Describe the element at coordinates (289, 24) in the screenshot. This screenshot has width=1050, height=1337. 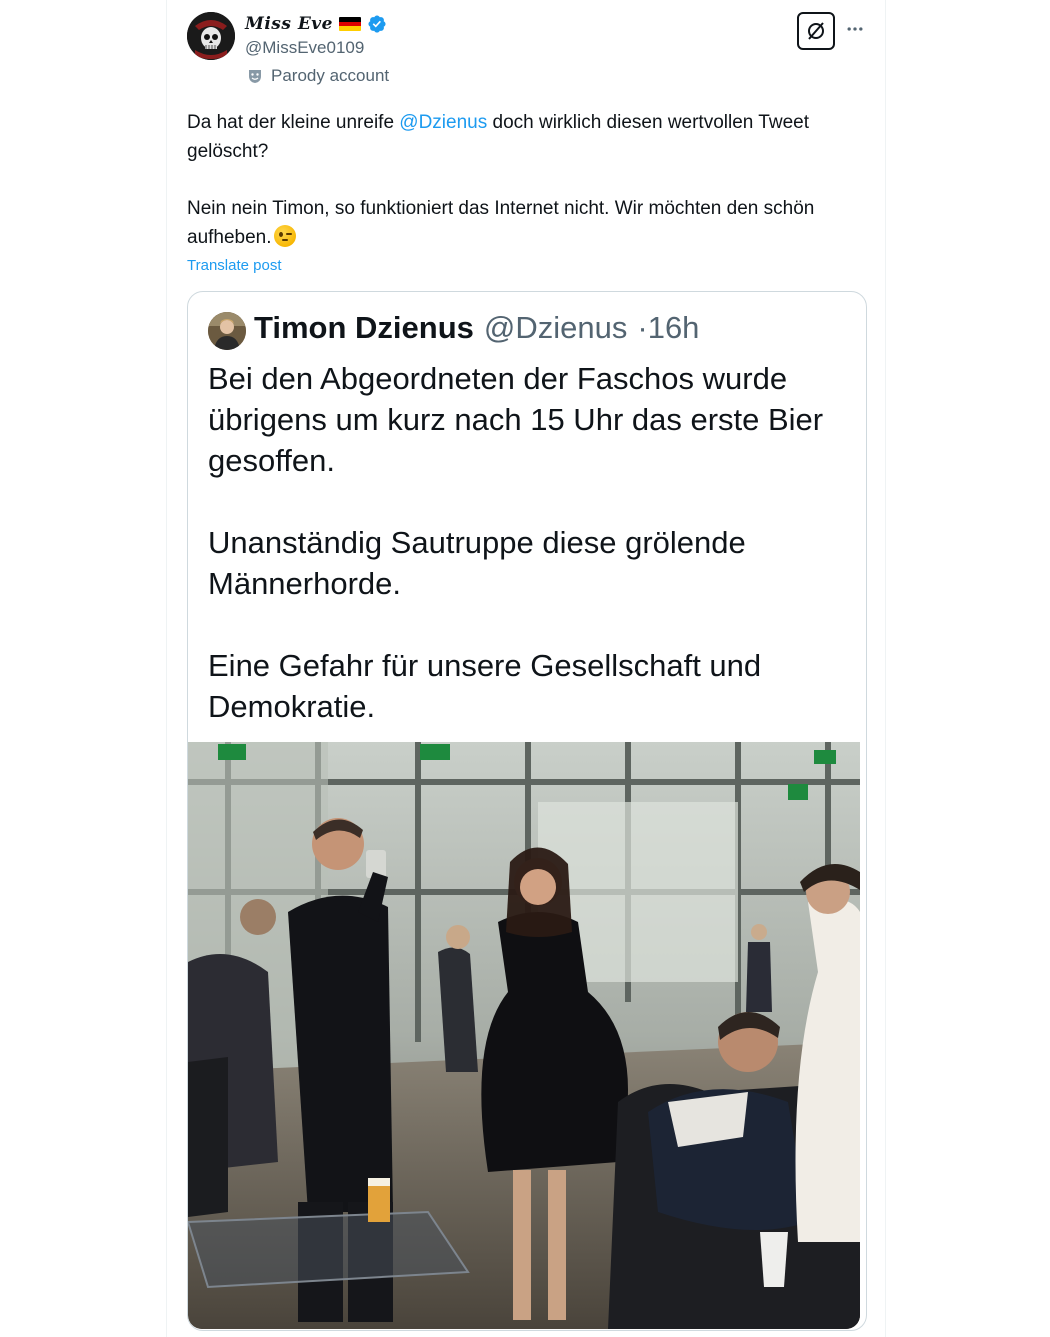
I see `author-display-name: Miss Eve` at that location.